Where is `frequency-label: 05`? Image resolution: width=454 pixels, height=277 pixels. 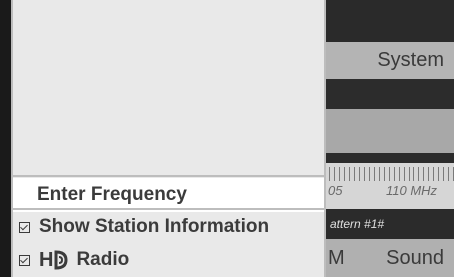
frequency-label: 05 is located at coordinates (335, 190).